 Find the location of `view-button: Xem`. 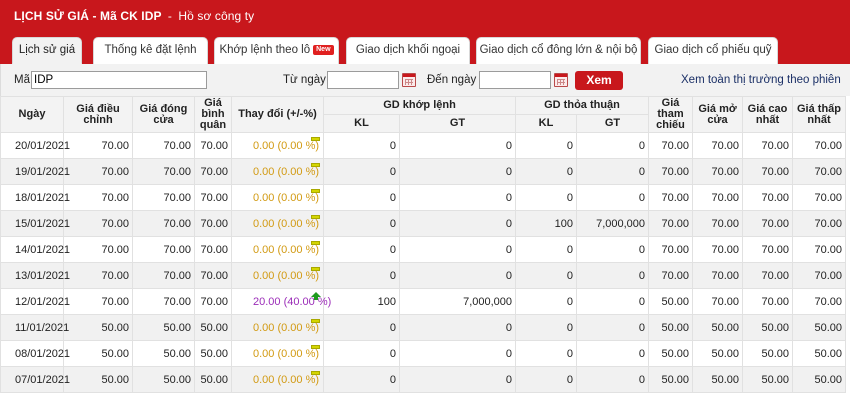

view-button: Xem is located at coordinates (599, 80).